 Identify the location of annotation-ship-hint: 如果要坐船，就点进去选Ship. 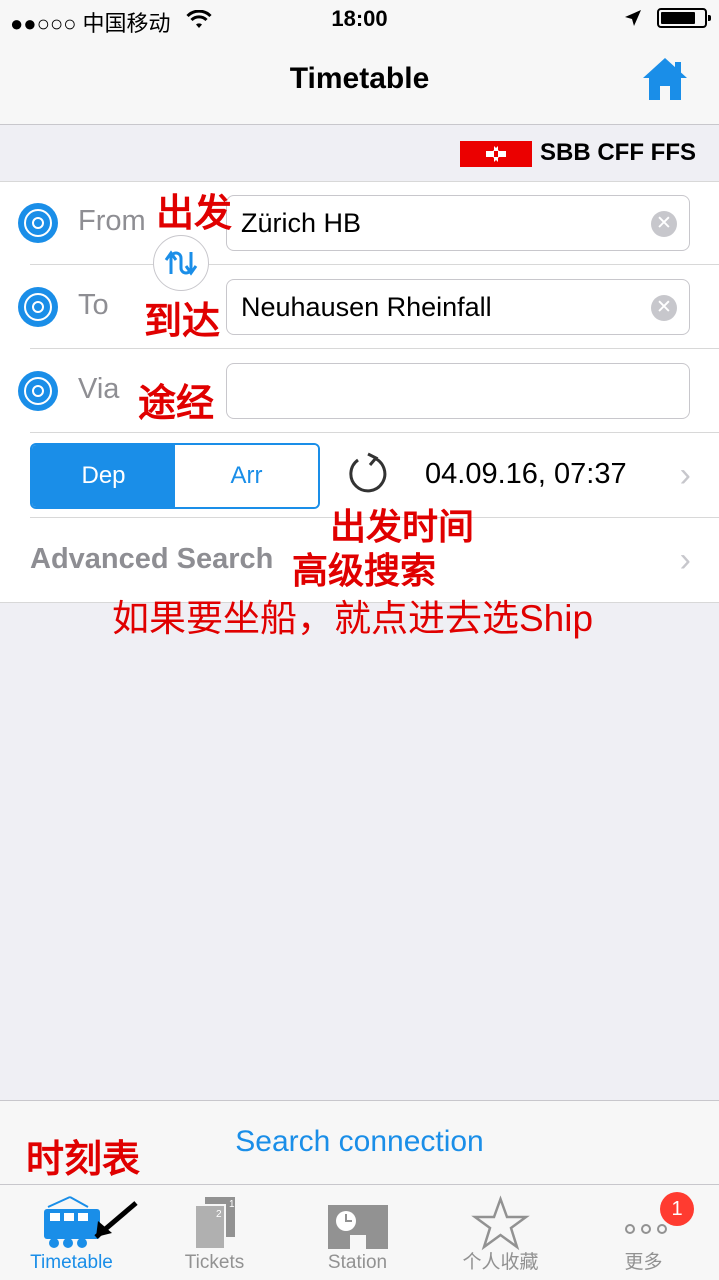
(353, 618).